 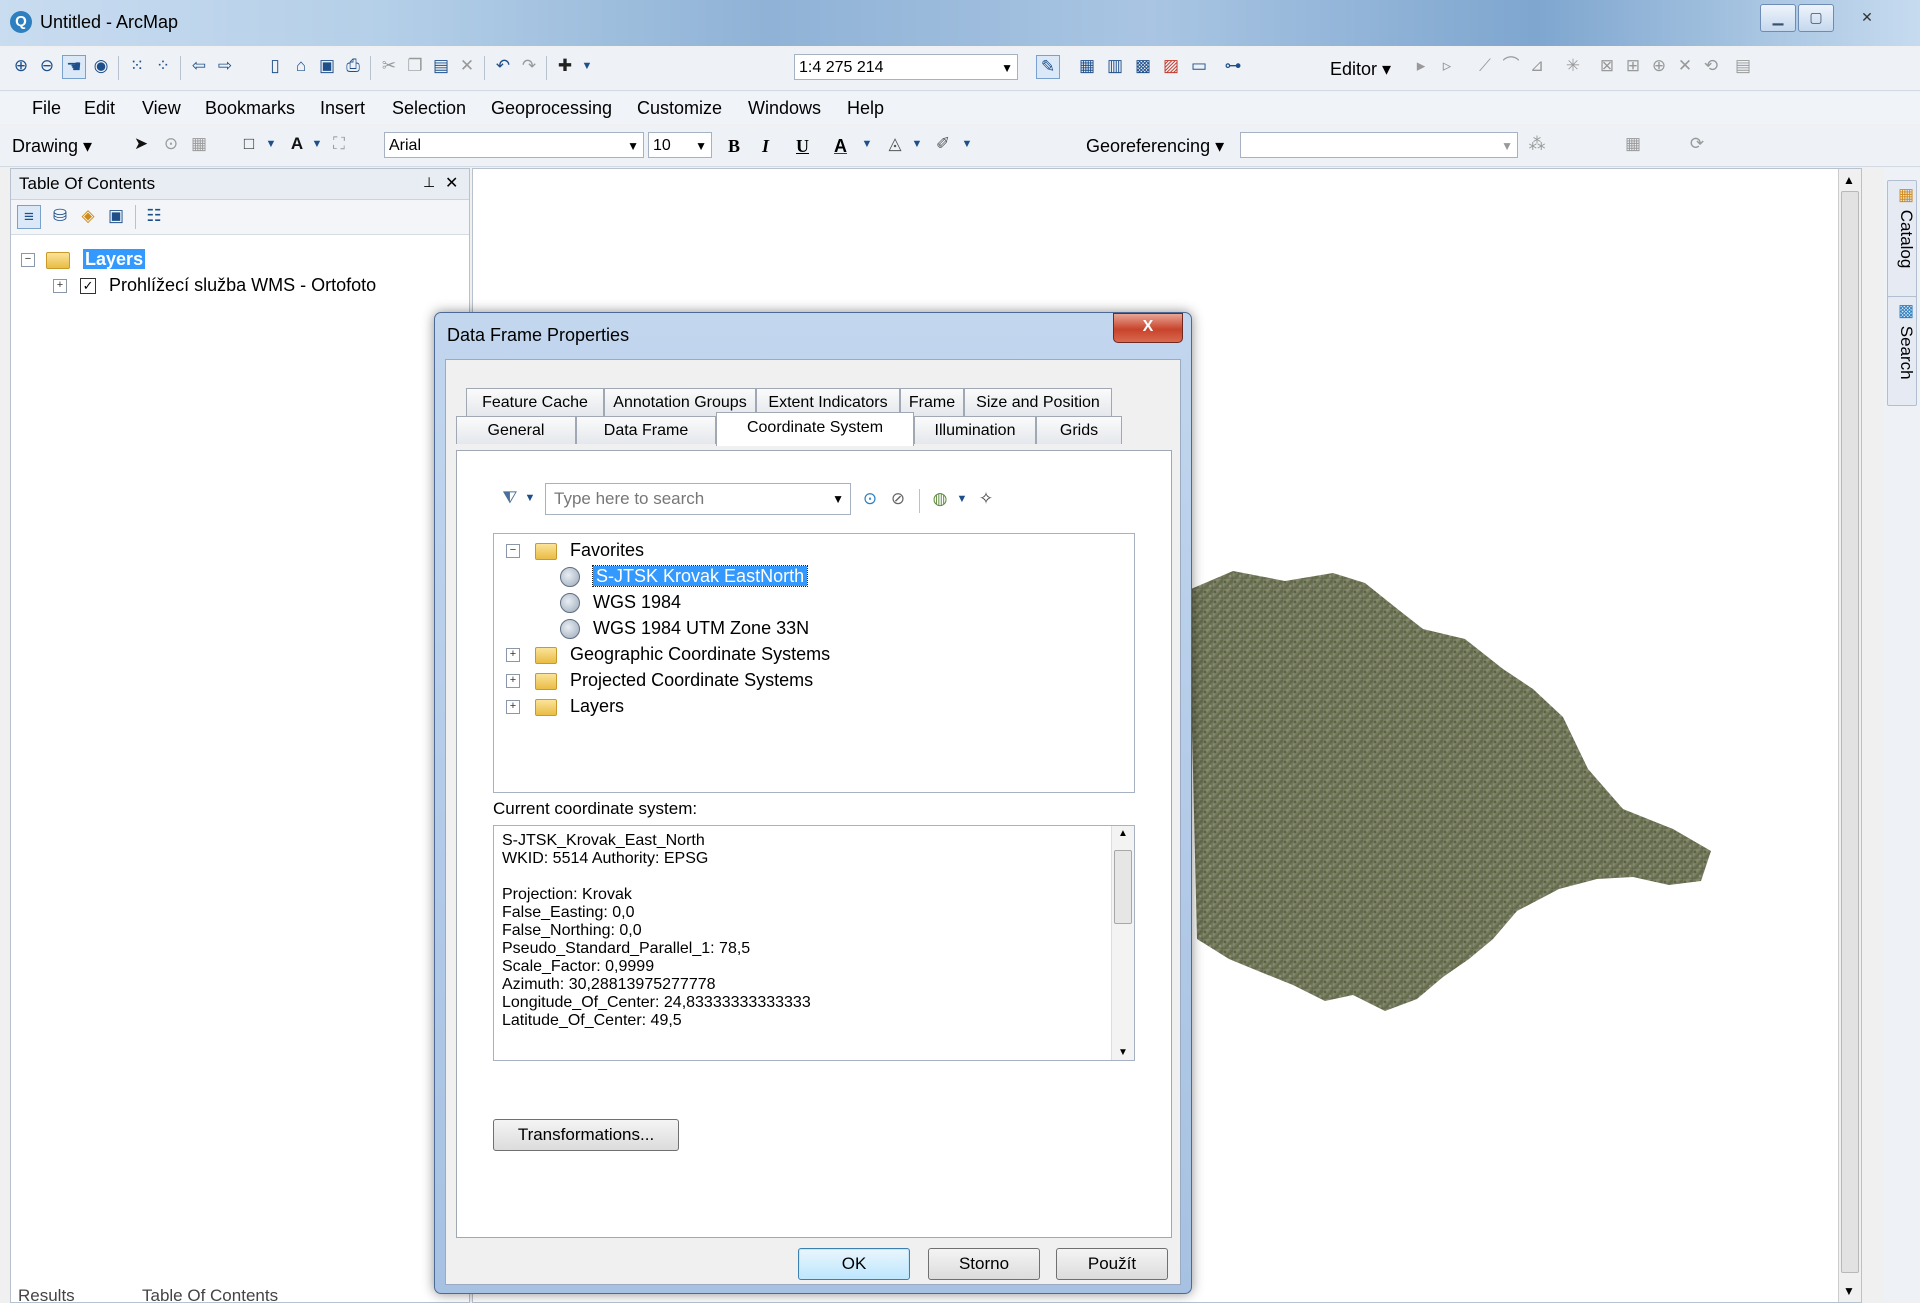 What do you see at coordinates (1087, 66) in the screenshot?
I see `table-of-contents-icon: ▦` at bounding box center [1087, 66].